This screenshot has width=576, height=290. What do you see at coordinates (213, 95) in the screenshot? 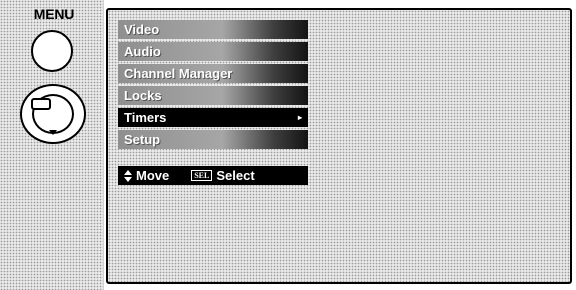
I see `menu-item-locks: Locks` at bounding box center [213, 95].